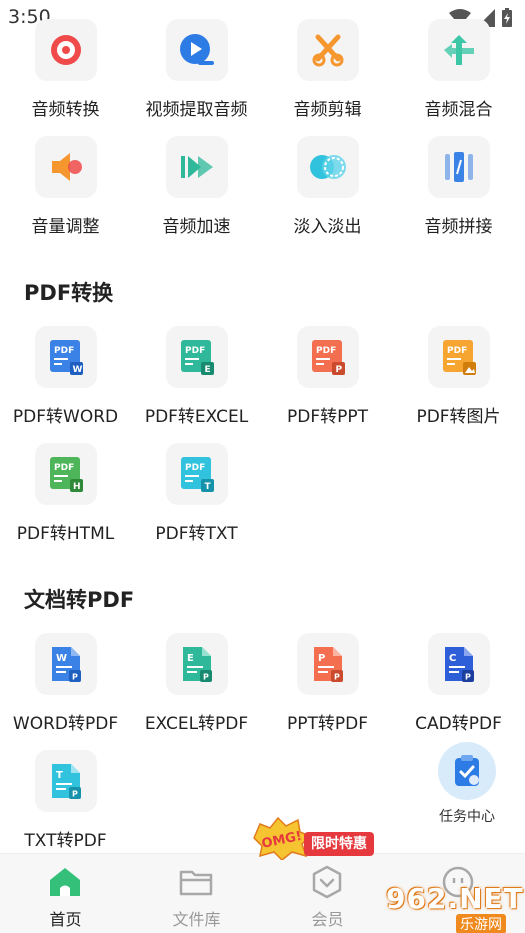 This screenshot has height=933, width=525. I want to click on pdf-to-html-icon: PDF H, so click(66, 474).